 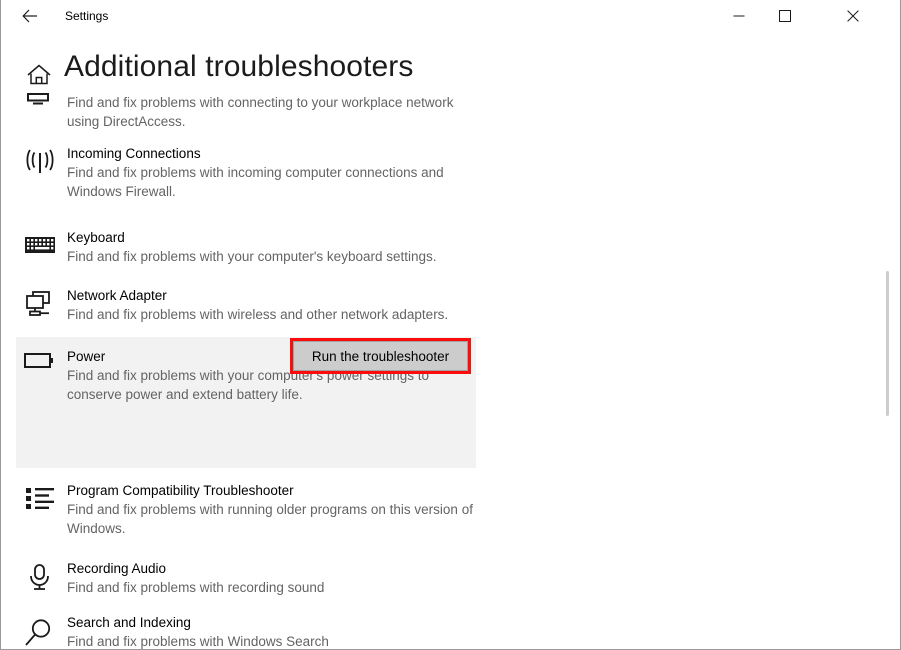 I want to click on list-item-title: Network Adapter, so click(x=117, y=295).